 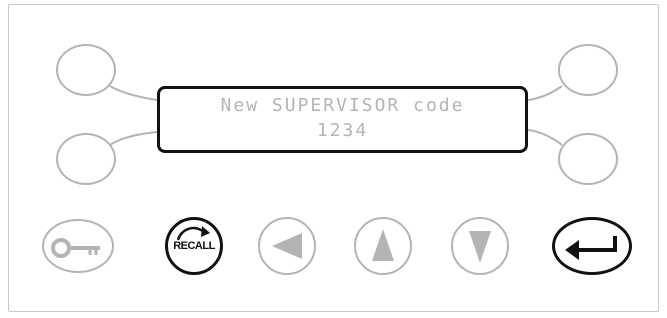 I want to click on recall-label: RECALL, so click(x=194, y=246).